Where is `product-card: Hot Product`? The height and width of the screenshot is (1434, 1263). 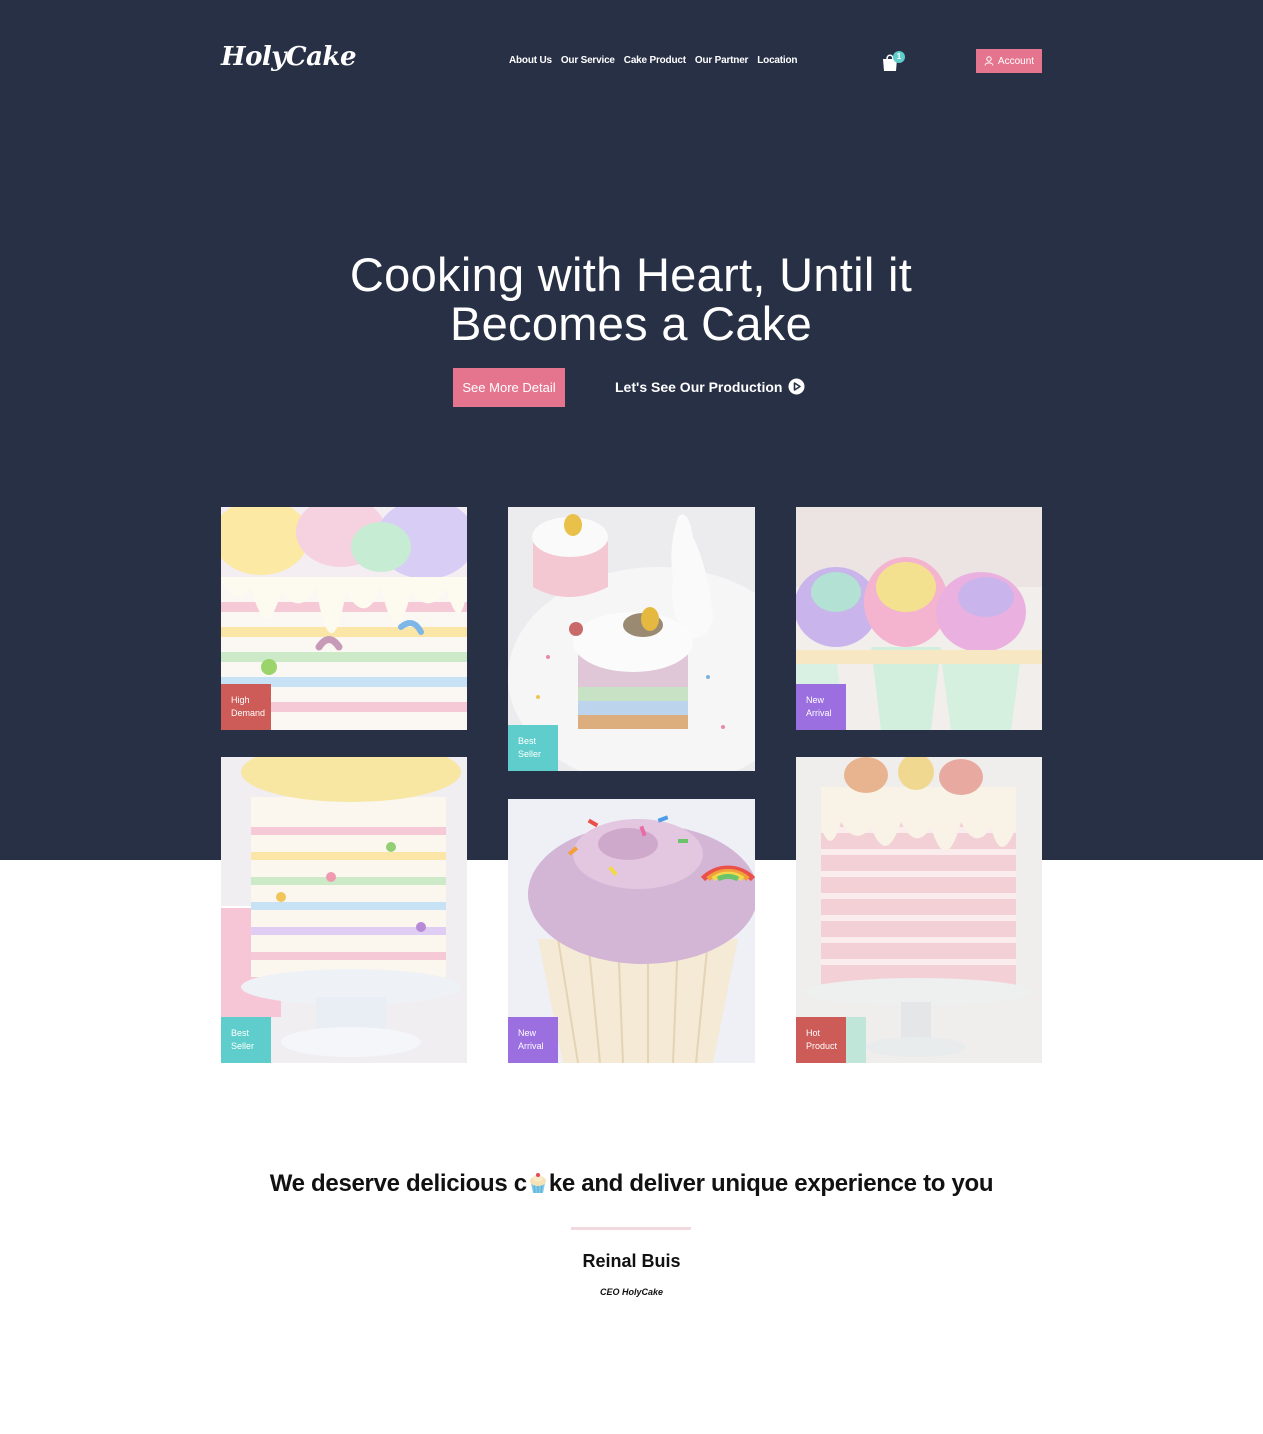 product-card: Hot Product is located at coordinates (919, 910).